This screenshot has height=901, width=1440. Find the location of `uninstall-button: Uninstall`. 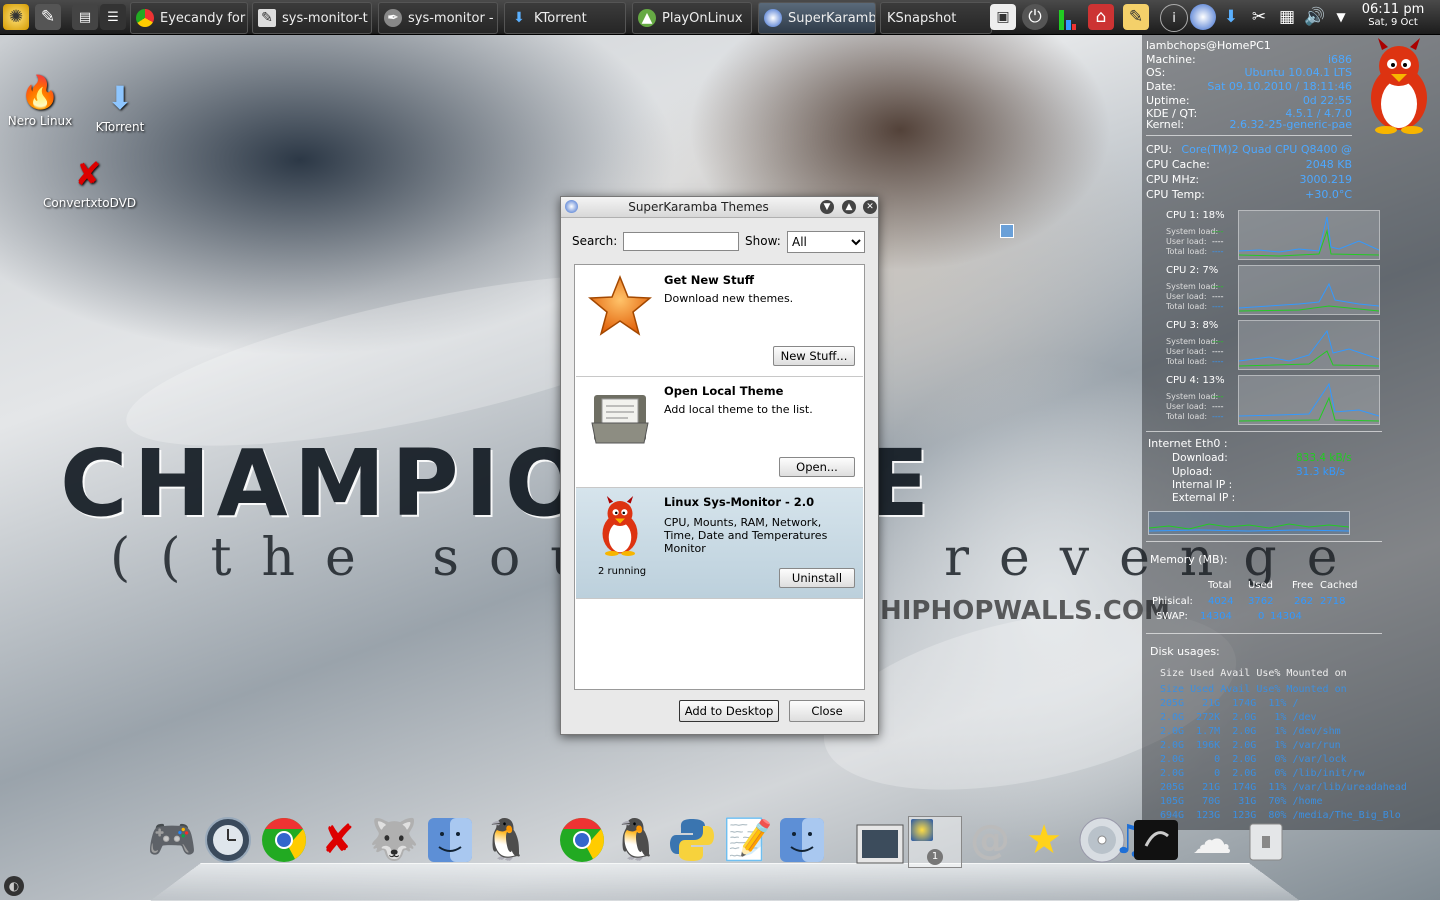

uninstall-button: Uninstall is located at coordinates (817, 578).